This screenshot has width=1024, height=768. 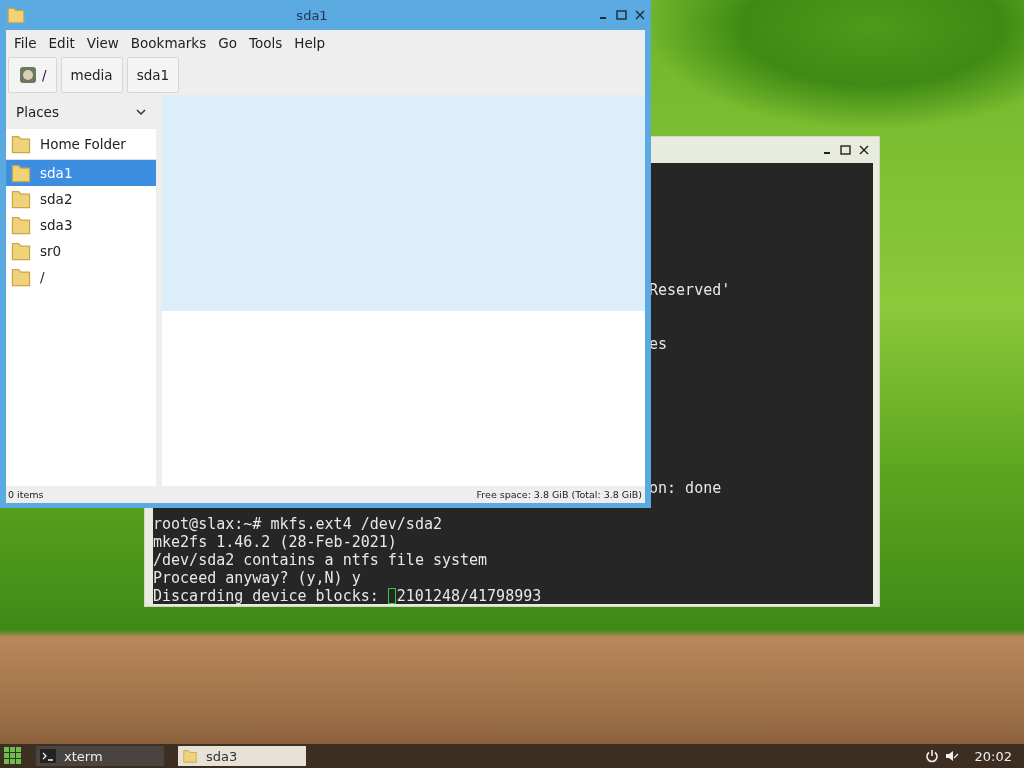 I want to click on menu-item: Tools, so click(x=265, y=42).